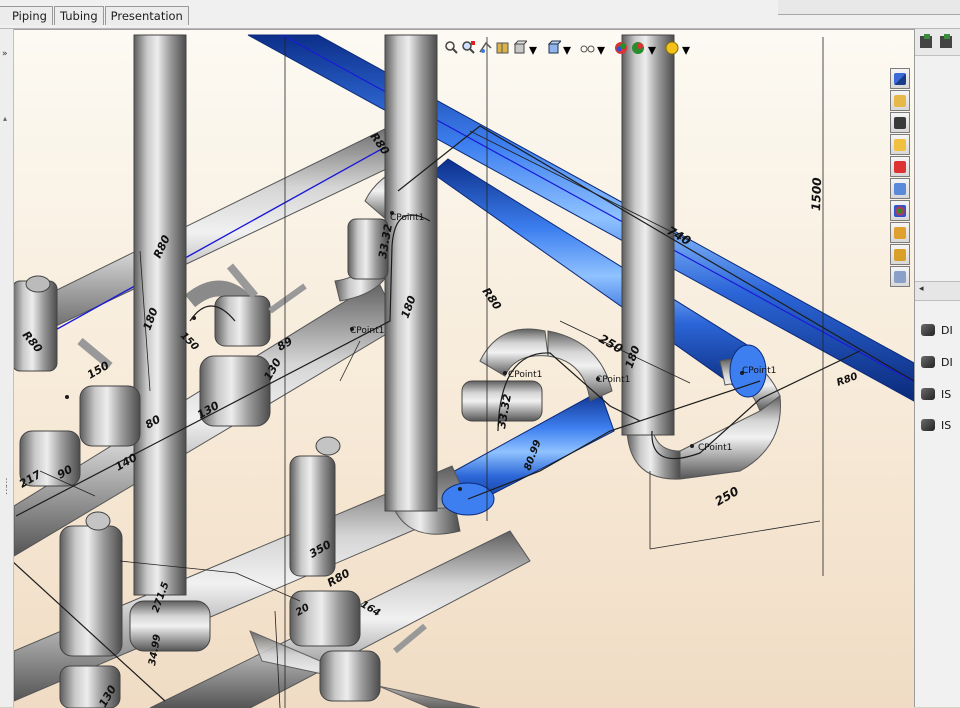  What do you see at coordinates (492, 298) in the screenshot?
I see `radius-r3: R80` at bounding box center [492, 298].